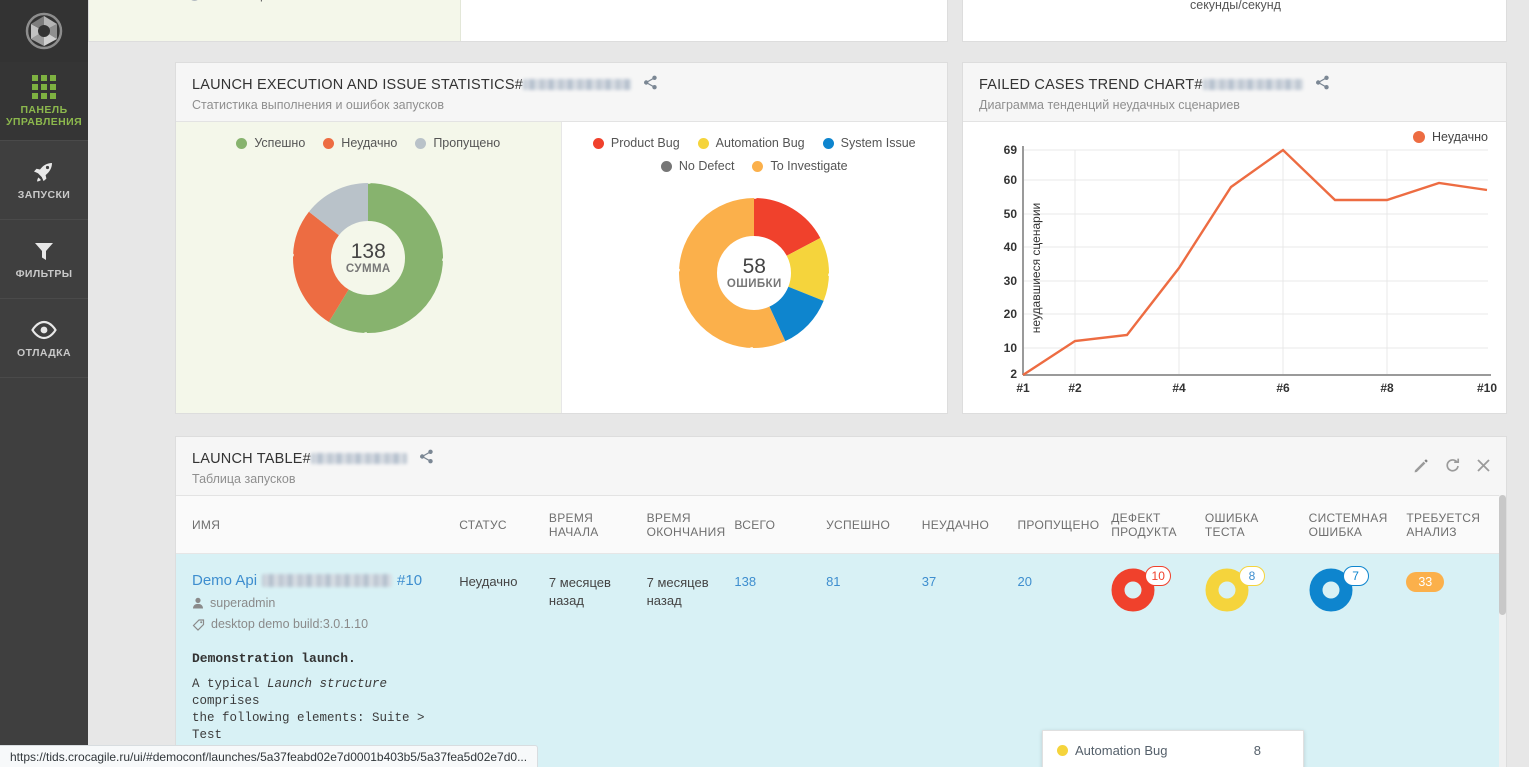 The height and width of the screenshot is (767, 1529). Describe the element at coordinates (1456, 525) in the screenshot. I see `column-header-to-investigate: ТРЕБУЕТСЯ АНАЛИЗ` at that location.